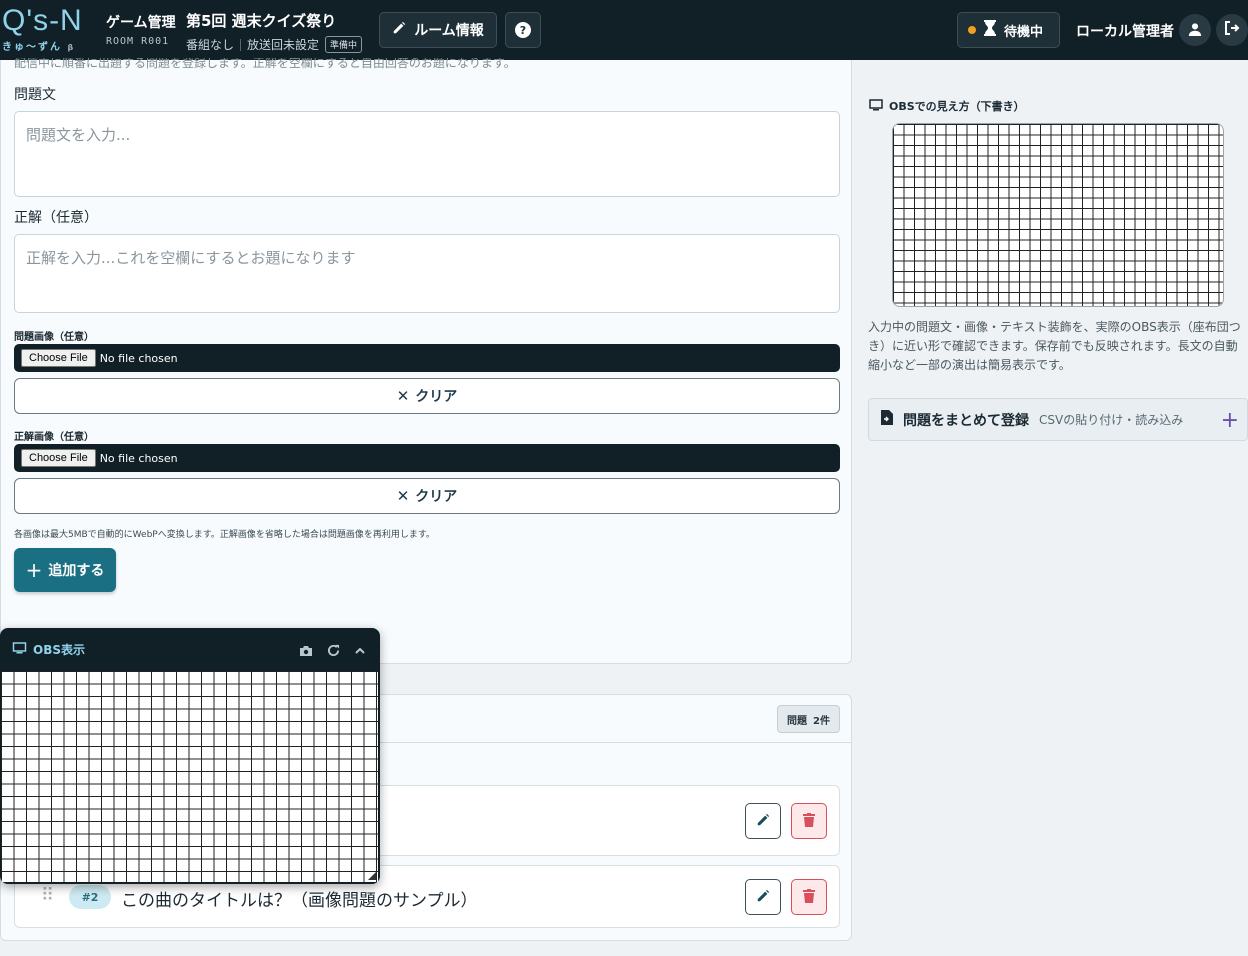 Image resolution: width=1248 pixels, height=956 pixels. Describe the element at coordinates (56, 218) in the screenshot. I see `answer-label: 正解（任意）` at that location.